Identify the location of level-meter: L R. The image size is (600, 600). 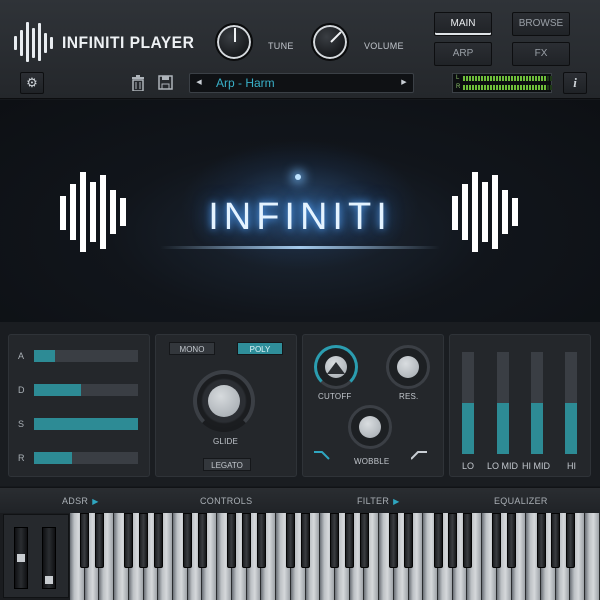
(502, 83).